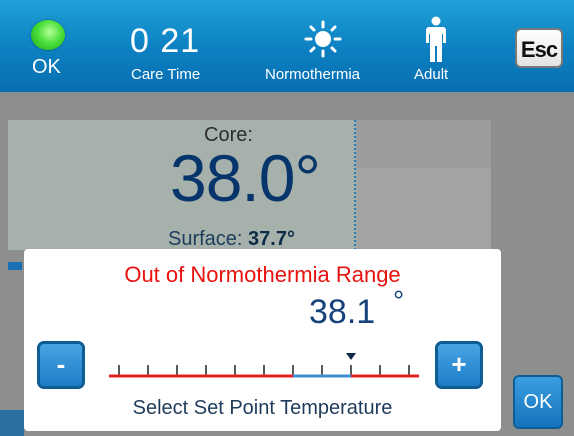  I want to click on dialog-title: Out of Normothermia Range, so click(262, 274).